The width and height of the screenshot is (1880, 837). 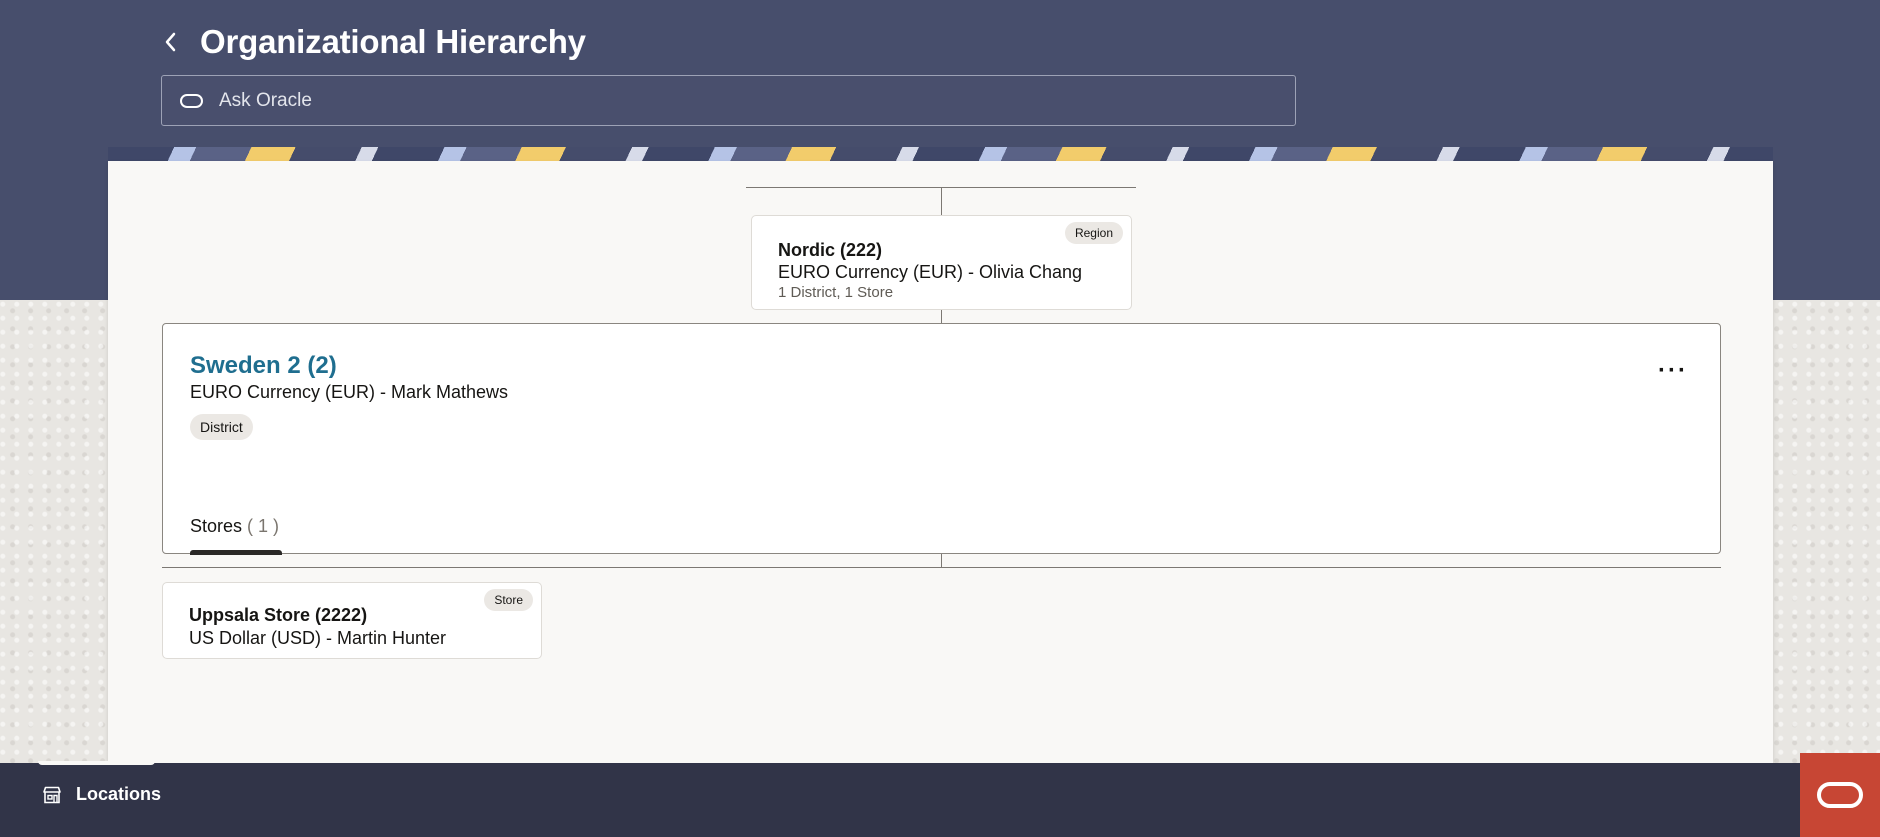 What do you see at coordinates (278, 615) in the screenshot?
I see `store-name: Uppsala Store (2222)` at bounding box center [278, 615].